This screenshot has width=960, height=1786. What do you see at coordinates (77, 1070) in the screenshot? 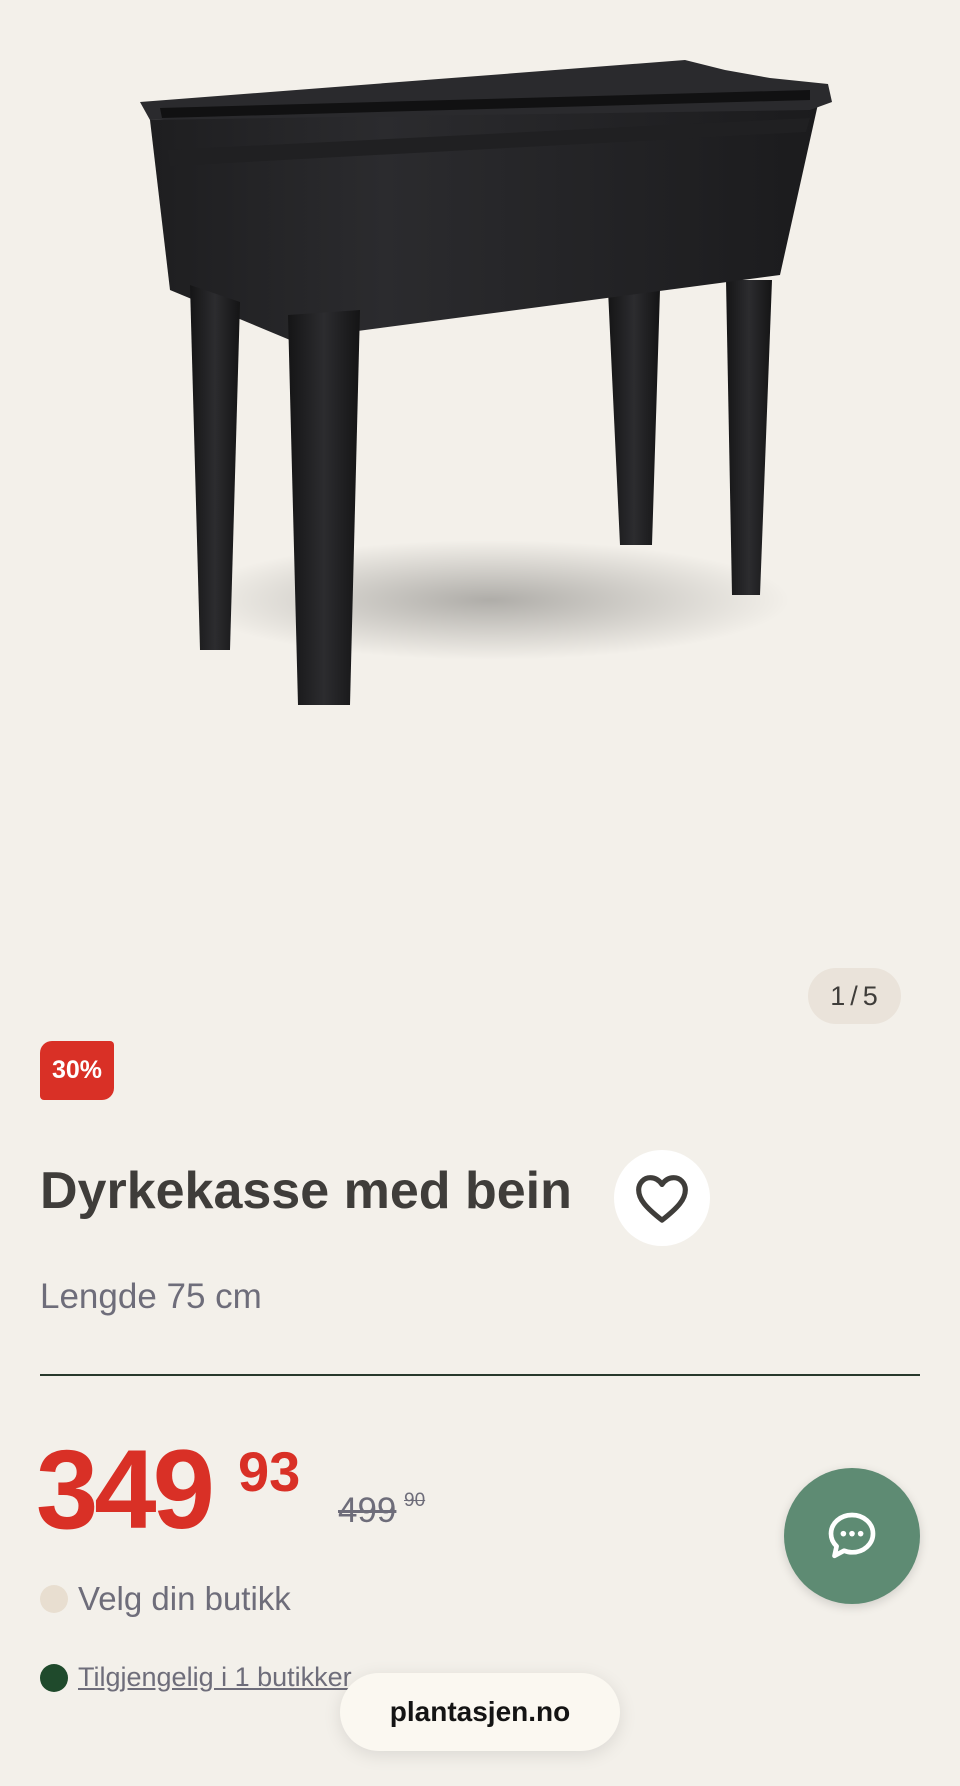
I see `discount-badge: 30%` at bounding box center [77, 1070].